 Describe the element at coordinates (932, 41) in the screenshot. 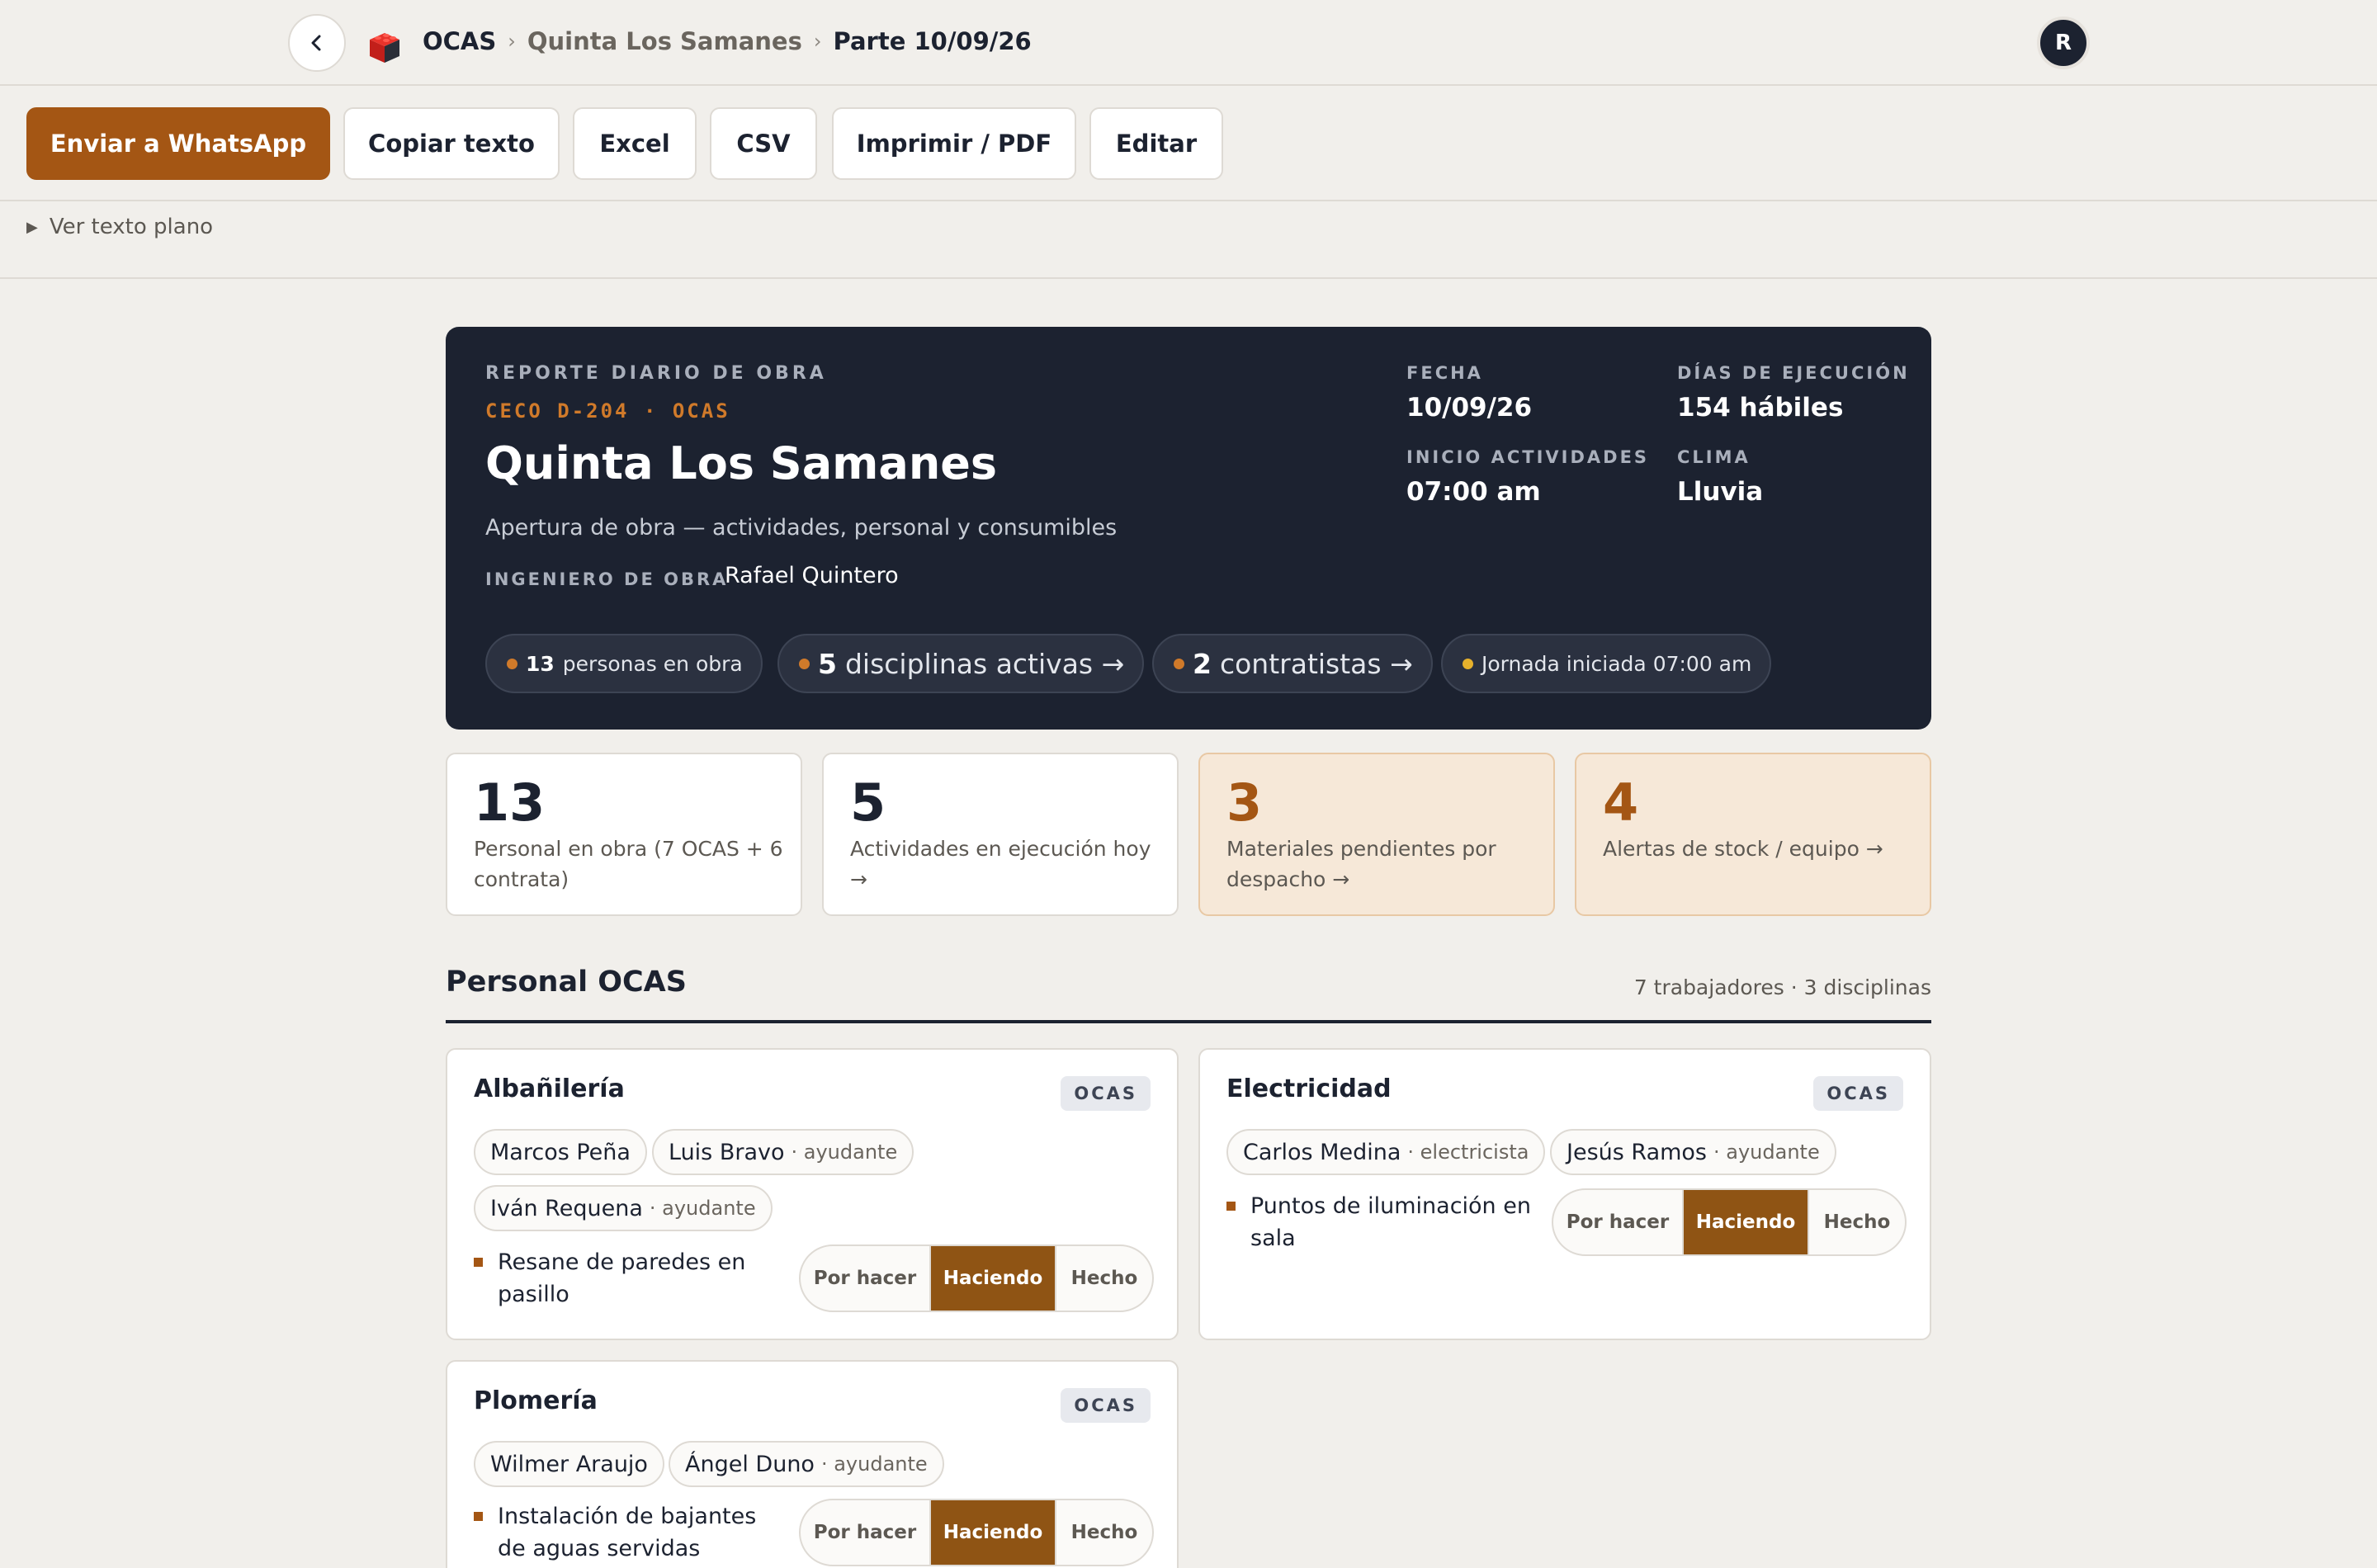

I see `breadcrumb-current: Parte 10/09/26` at that location.